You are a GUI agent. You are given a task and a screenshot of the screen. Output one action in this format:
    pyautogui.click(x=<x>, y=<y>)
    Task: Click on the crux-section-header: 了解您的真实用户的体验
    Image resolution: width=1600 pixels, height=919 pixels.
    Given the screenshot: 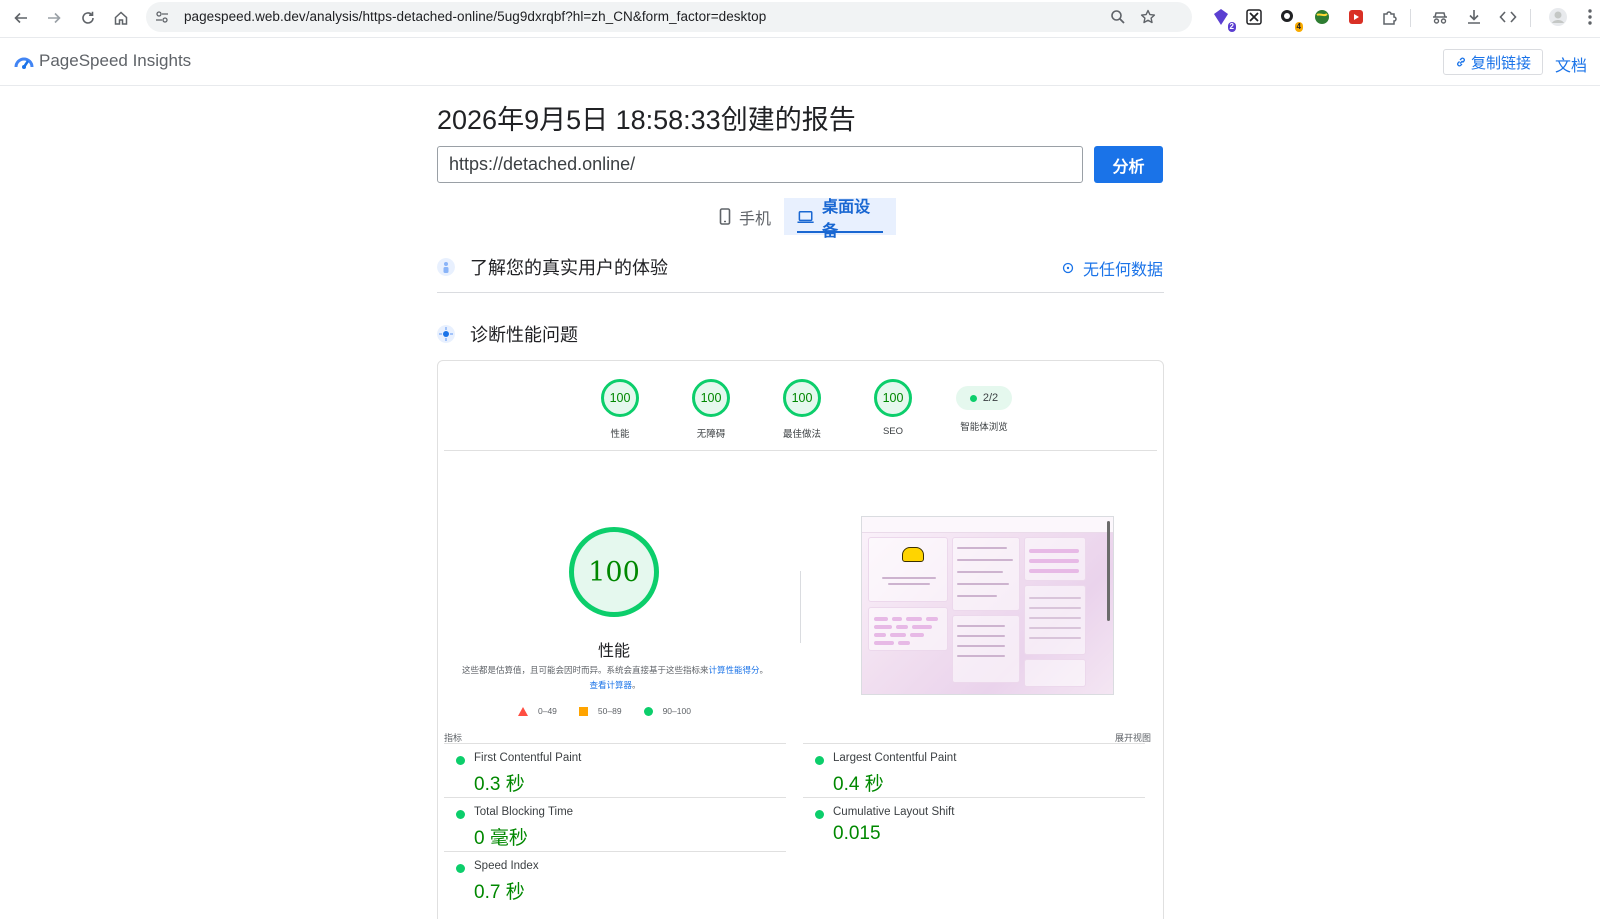 What is the action you would take?
    pyautogui.click(x=552, y=267)
    